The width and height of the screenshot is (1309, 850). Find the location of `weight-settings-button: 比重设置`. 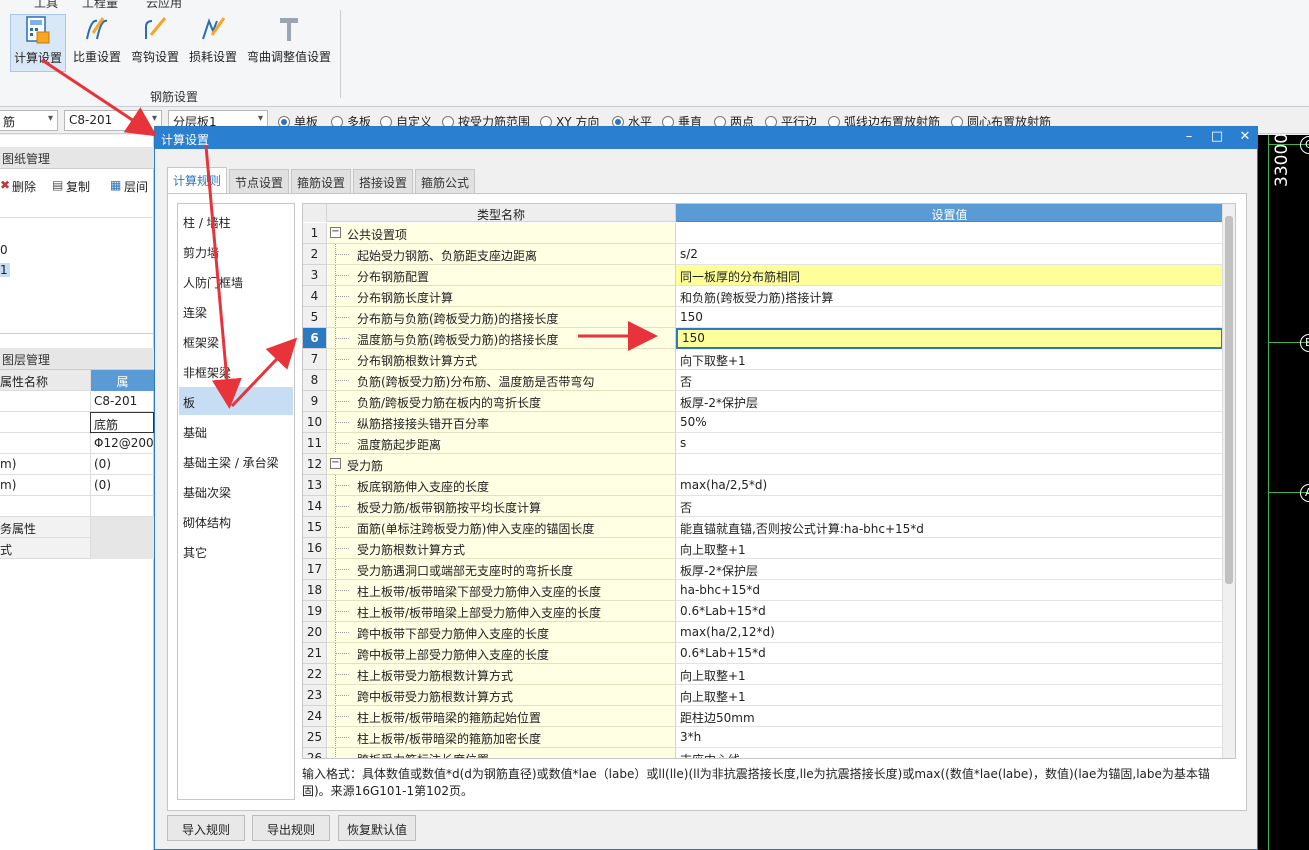

weight-settings-button: 比重设置 is located at coordinates (97, 43).